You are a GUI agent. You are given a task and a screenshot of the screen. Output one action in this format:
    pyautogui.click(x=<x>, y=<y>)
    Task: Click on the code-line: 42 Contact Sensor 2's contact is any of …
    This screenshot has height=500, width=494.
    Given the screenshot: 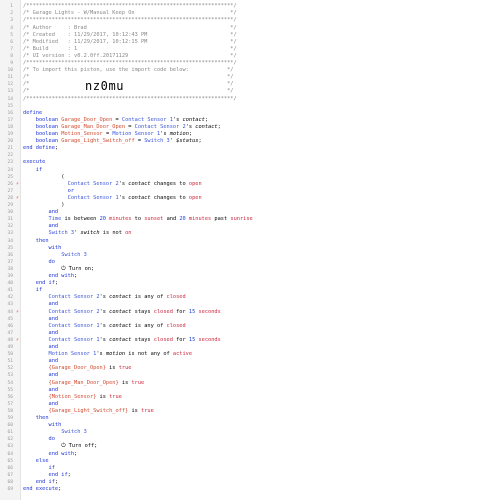 What is the action you would take?
    pyautogui.click(x=247, y=297)
    